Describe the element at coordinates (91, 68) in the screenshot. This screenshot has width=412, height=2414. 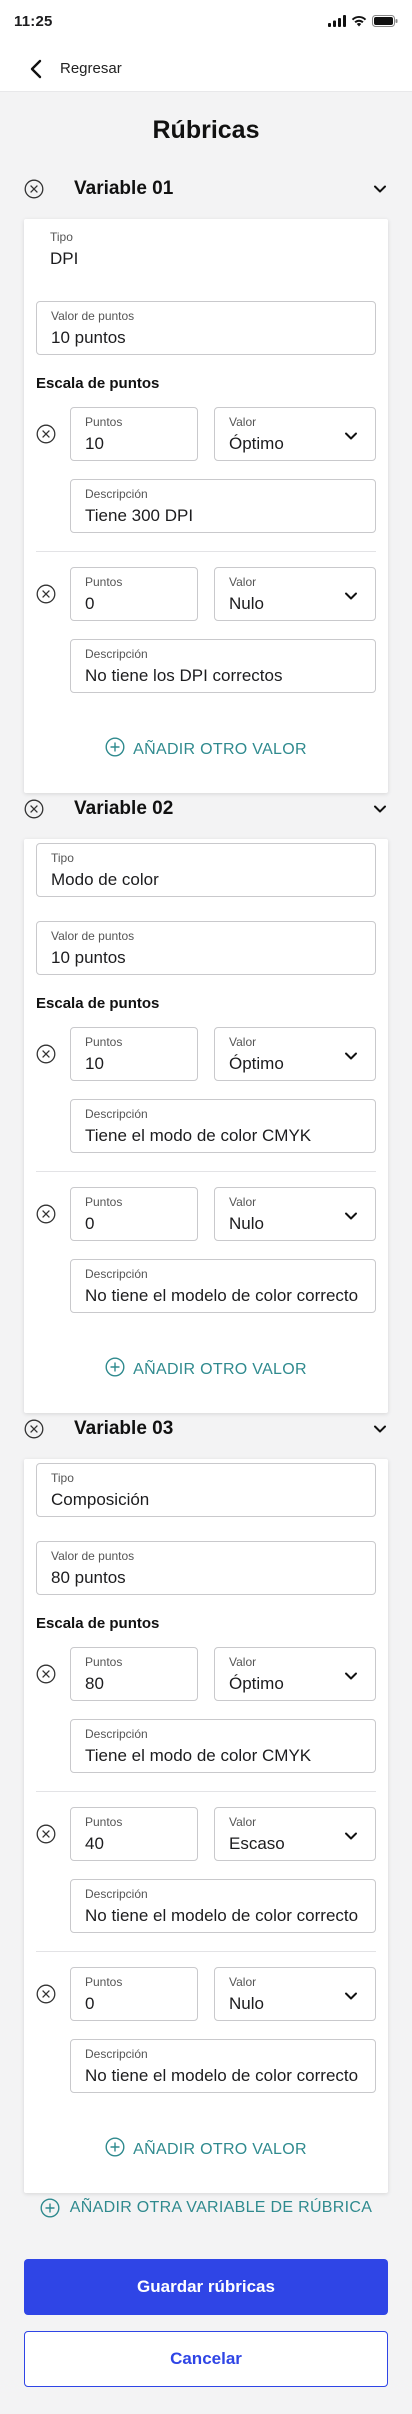
I see `back-label: Regresar` at that location.